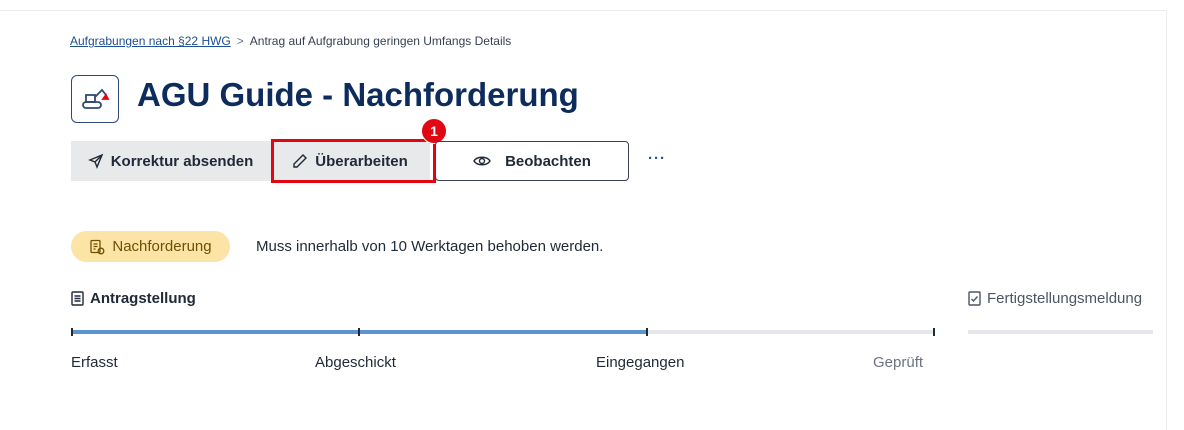 Image resolution: width=1184 pixels, height=430 pixels. I want to click on document-icon, so click(77, 298).